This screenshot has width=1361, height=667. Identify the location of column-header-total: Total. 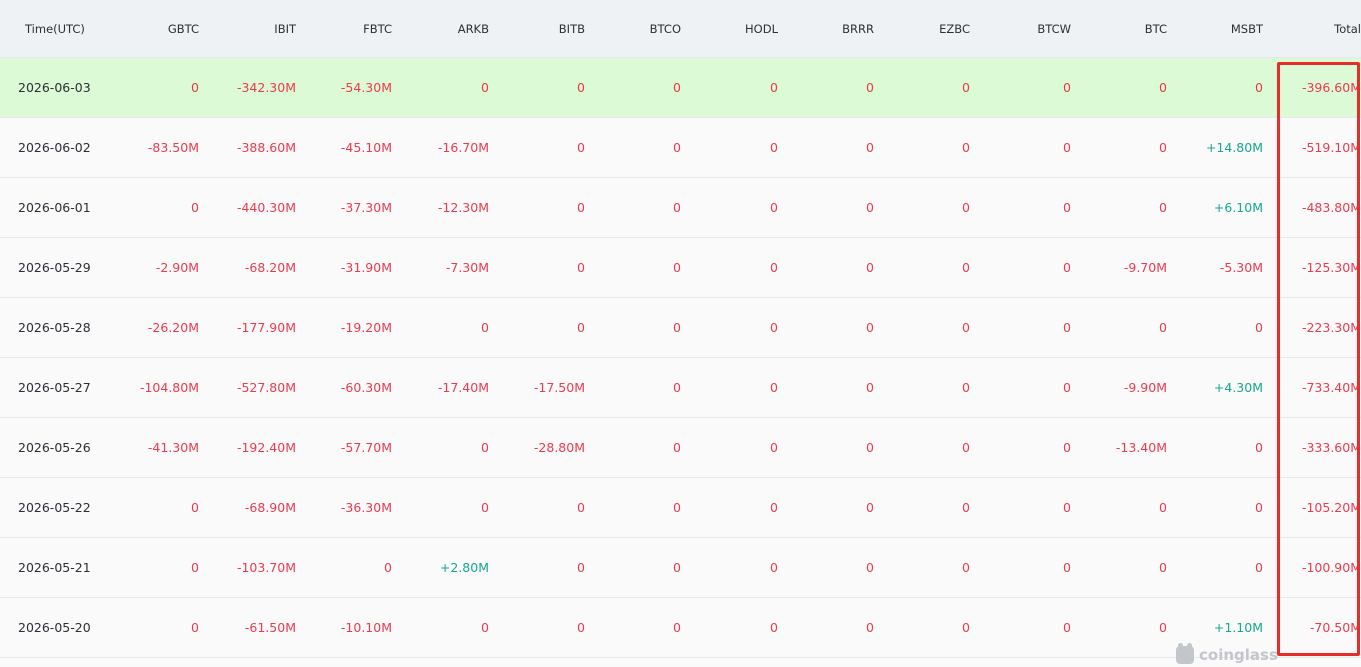
(1312, 28).